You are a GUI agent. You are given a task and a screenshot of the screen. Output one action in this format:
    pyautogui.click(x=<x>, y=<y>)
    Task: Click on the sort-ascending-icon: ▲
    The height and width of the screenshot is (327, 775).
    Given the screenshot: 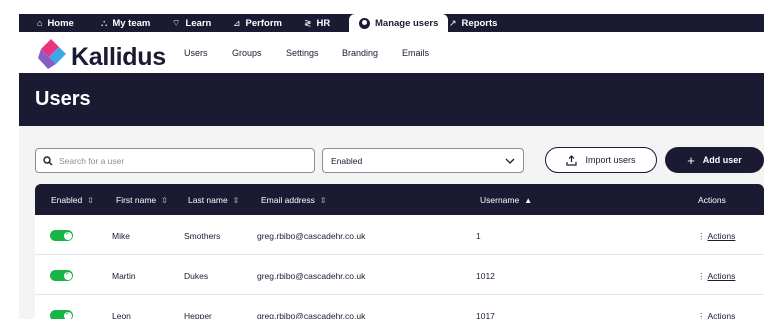 What is the action you would take?
    pyautogui.click(x=528, y=200)
    